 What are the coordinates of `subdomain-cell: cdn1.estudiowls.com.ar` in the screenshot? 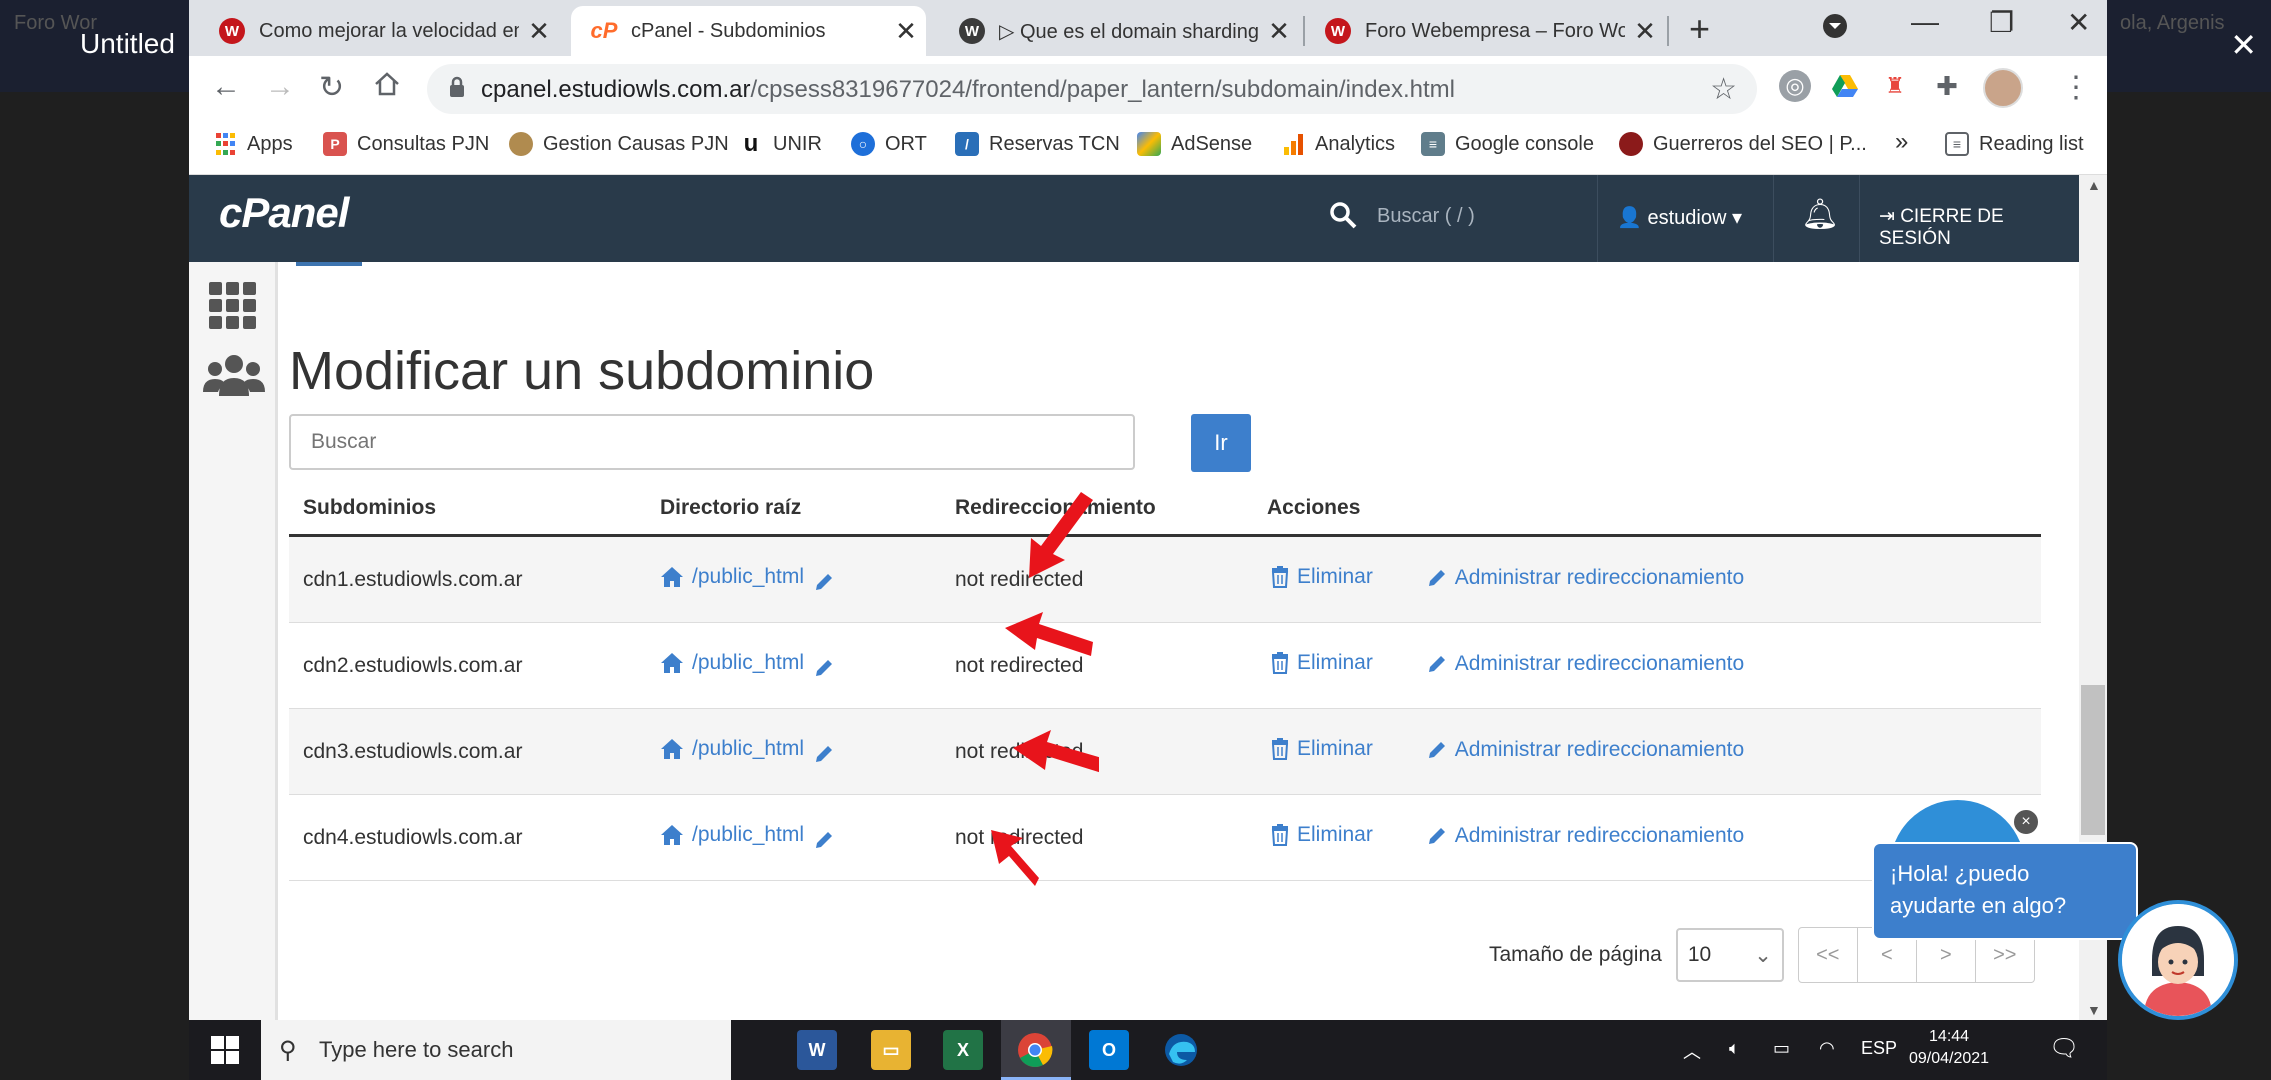 It's located at (467, 579).